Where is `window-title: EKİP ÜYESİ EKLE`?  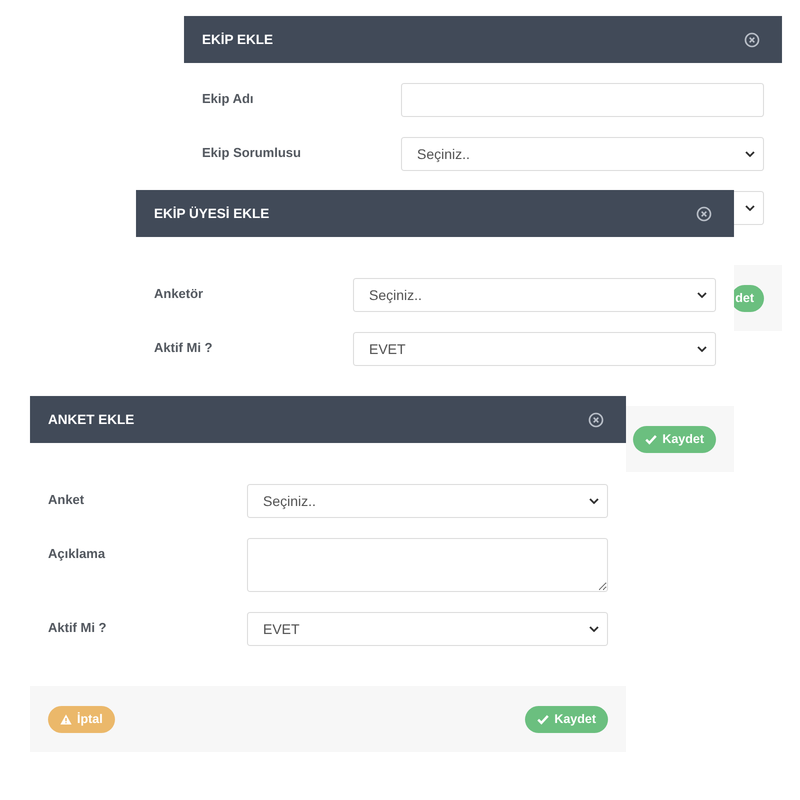 window-title: EKİP ÜYESİ EKLE is located at coordinates (212, 213).